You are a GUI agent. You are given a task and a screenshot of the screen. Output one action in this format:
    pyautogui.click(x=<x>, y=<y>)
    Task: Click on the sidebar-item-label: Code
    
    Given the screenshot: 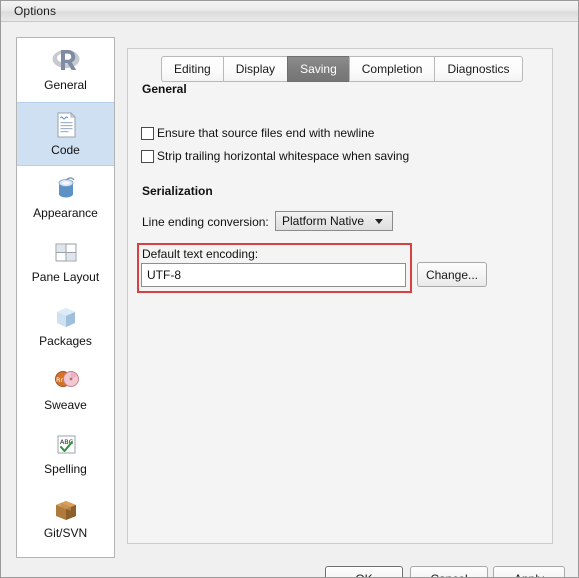 What is the action you would take?
    pyautogui.click(x=65, y=150)
    